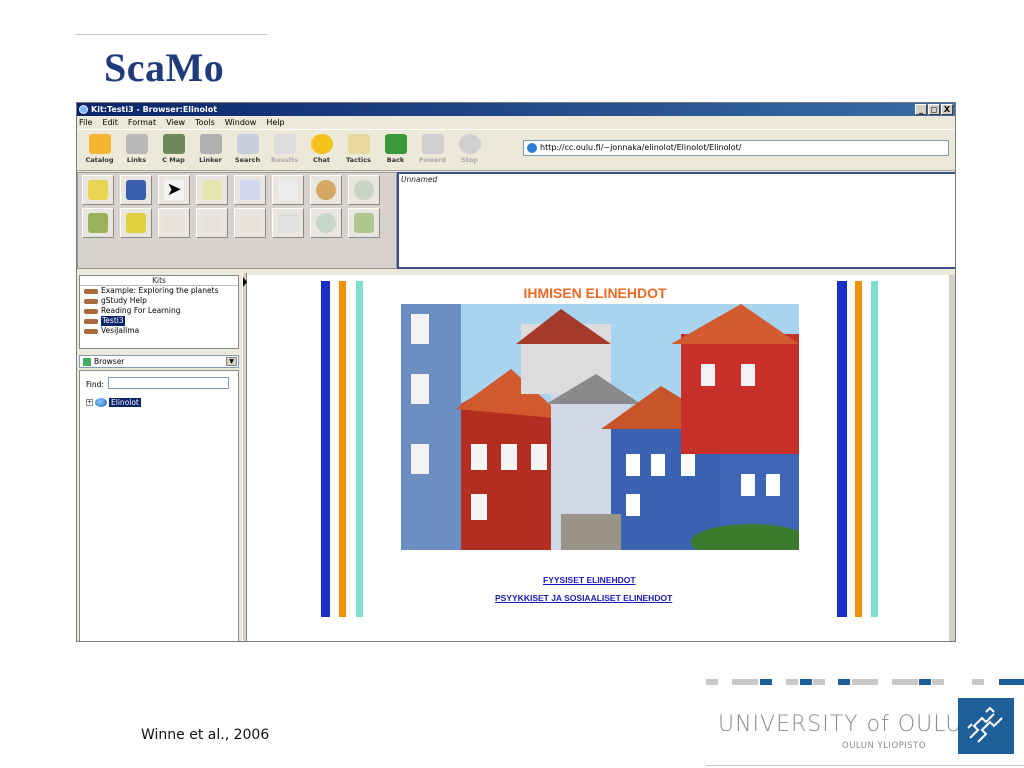 The height and width of the screenshot is (768, 1024). I want to click on links-icon, so click(136, 144).